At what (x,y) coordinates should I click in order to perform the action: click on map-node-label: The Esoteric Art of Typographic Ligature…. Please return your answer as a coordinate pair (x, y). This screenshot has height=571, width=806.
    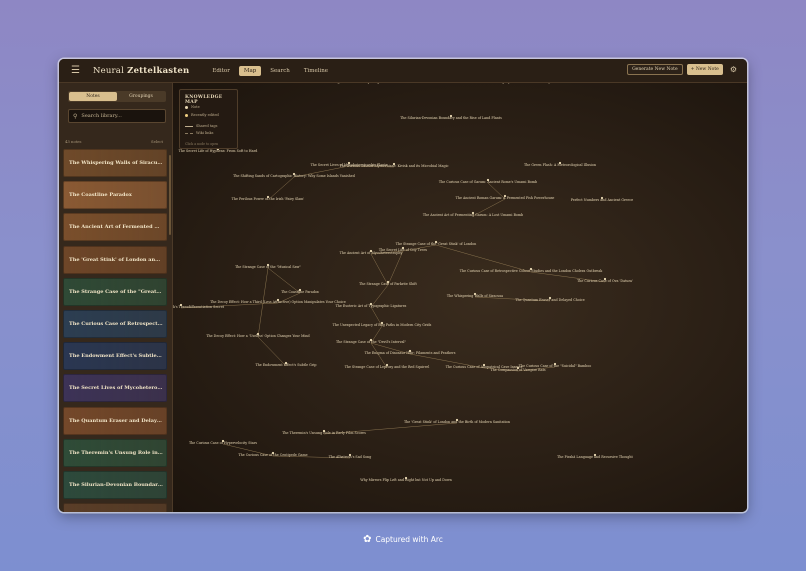
    Looking at the image, I should click on (371, 306).